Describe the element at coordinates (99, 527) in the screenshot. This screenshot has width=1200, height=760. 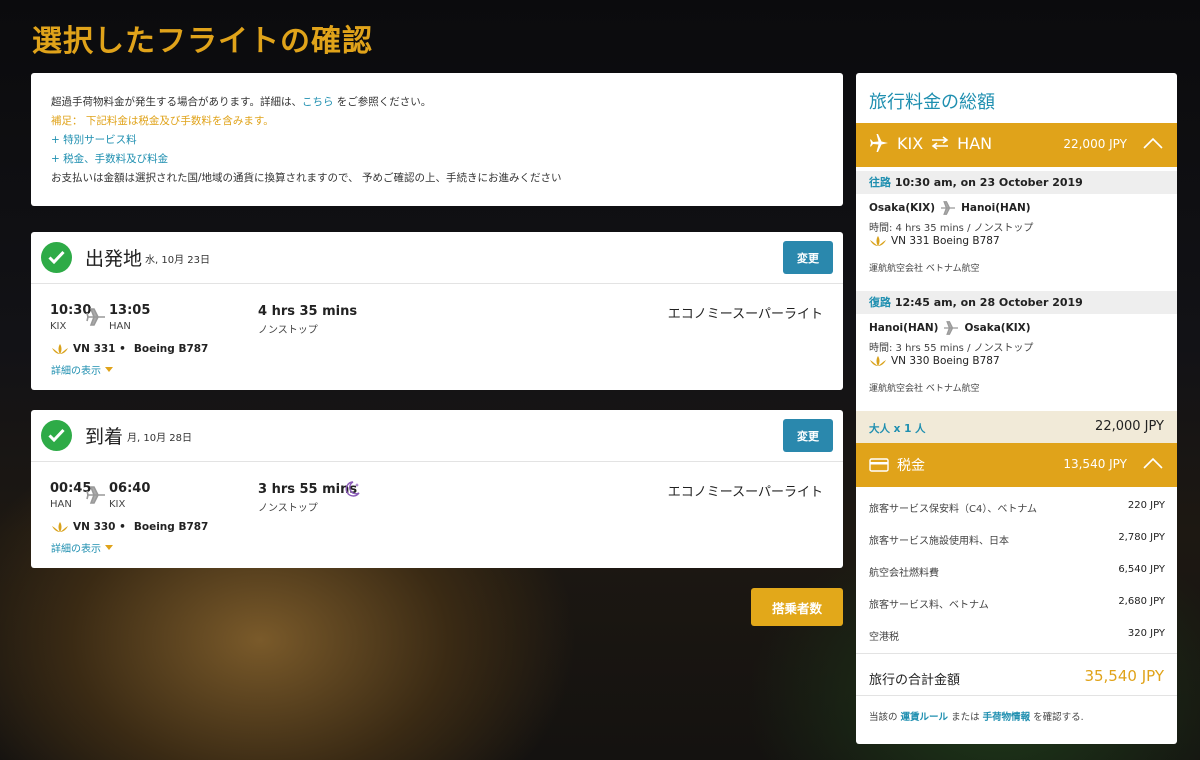
I see `flight-number: VN 330 •` at that location.